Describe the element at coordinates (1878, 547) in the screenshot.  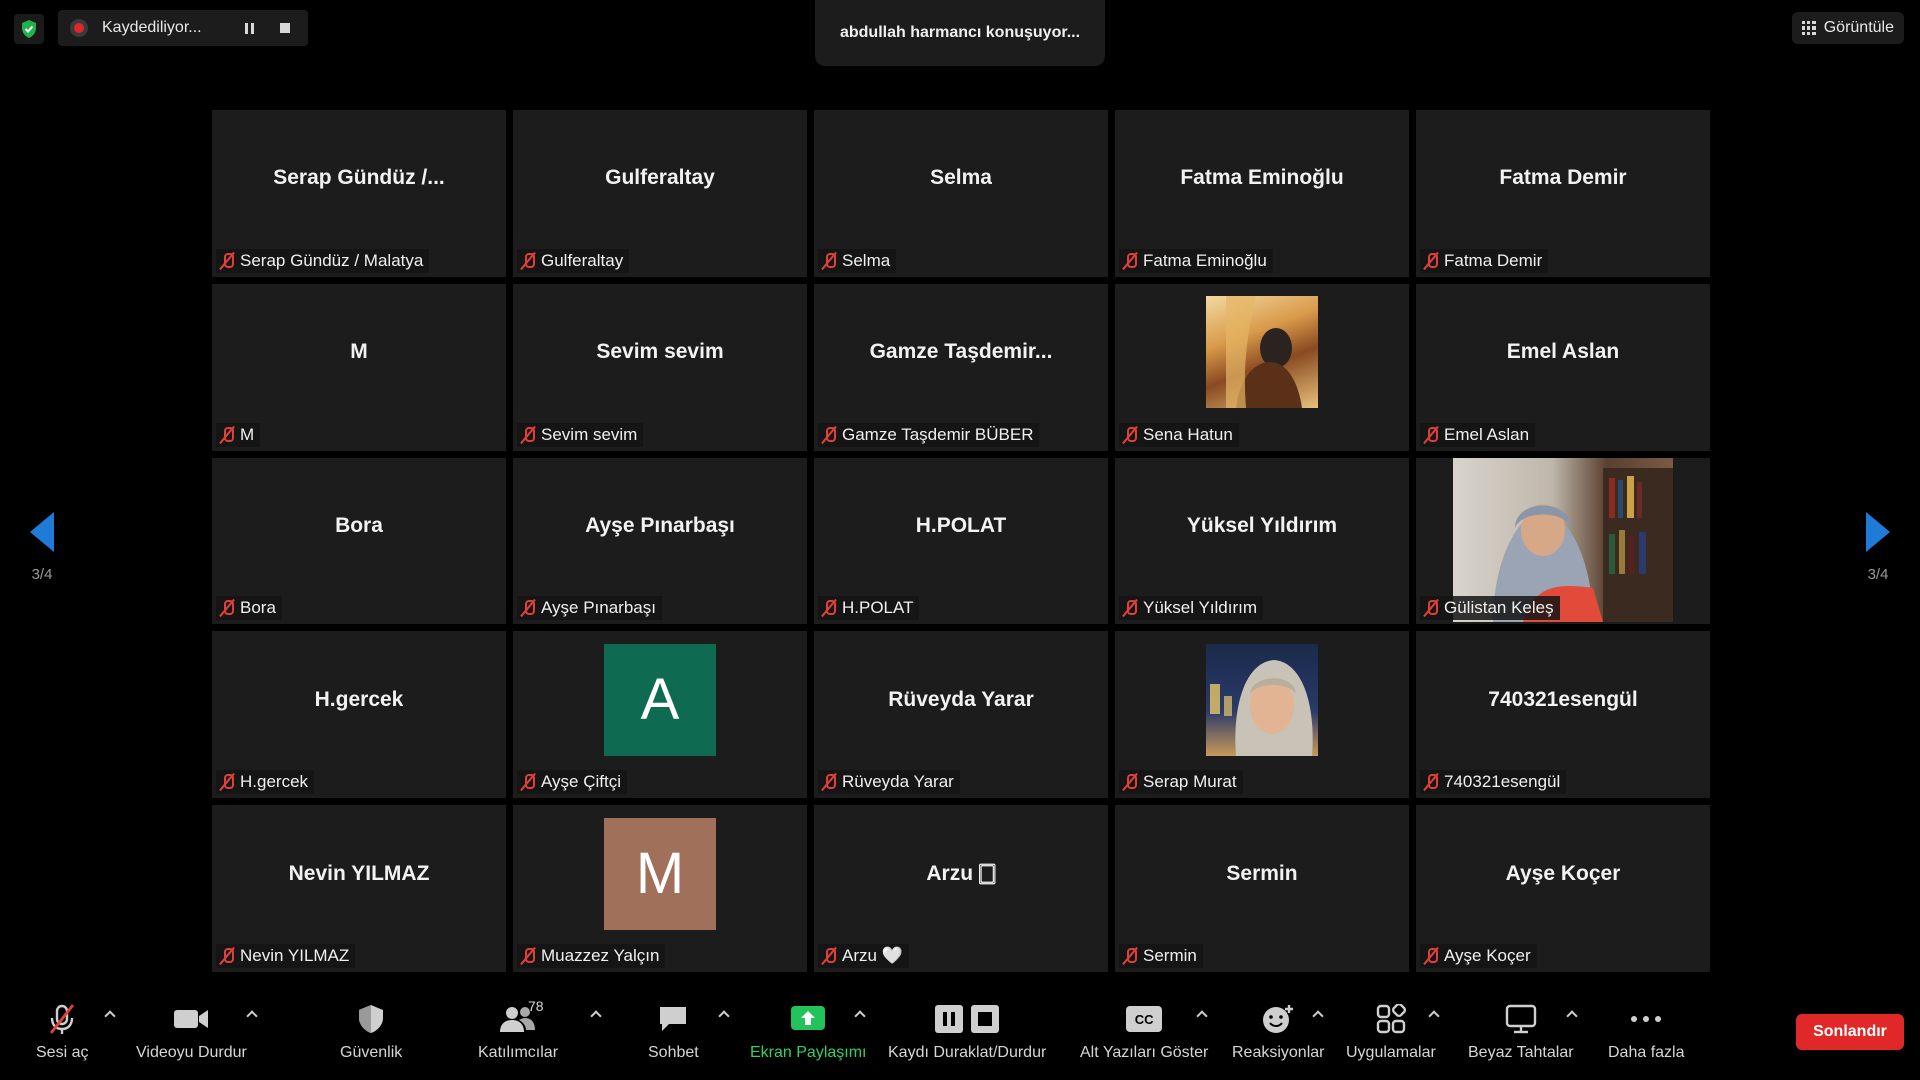
I see `next-page-button: 3/4` at that location.